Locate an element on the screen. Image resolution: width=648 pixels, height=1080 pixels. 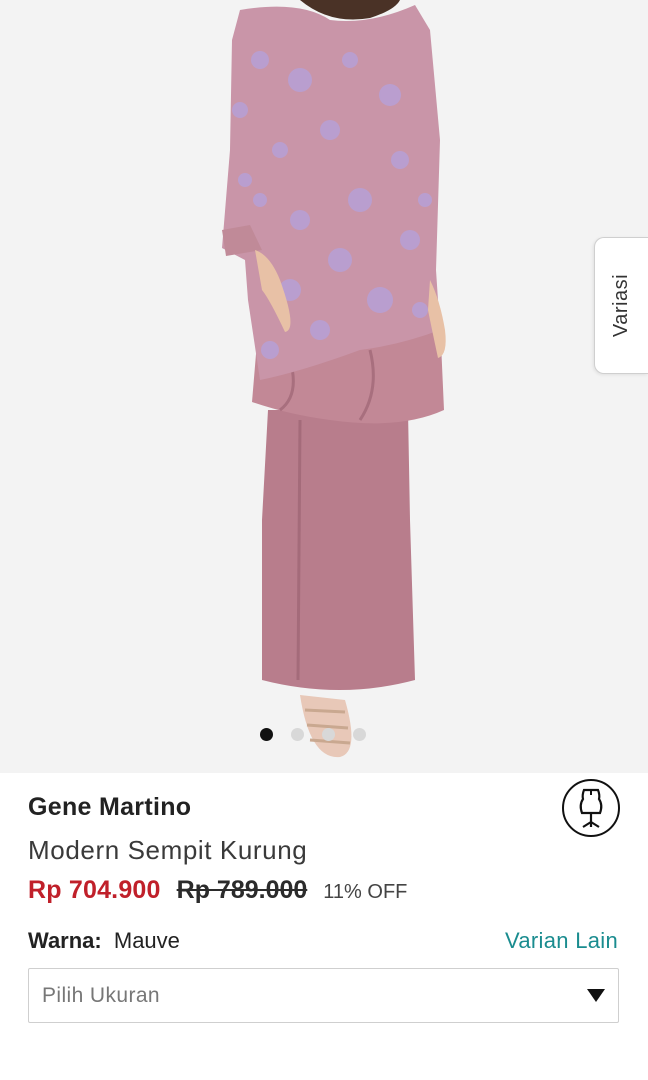
price-row: Rp 704.900 Rp 789.000 11% OFF is located at coordinates (217, 890).